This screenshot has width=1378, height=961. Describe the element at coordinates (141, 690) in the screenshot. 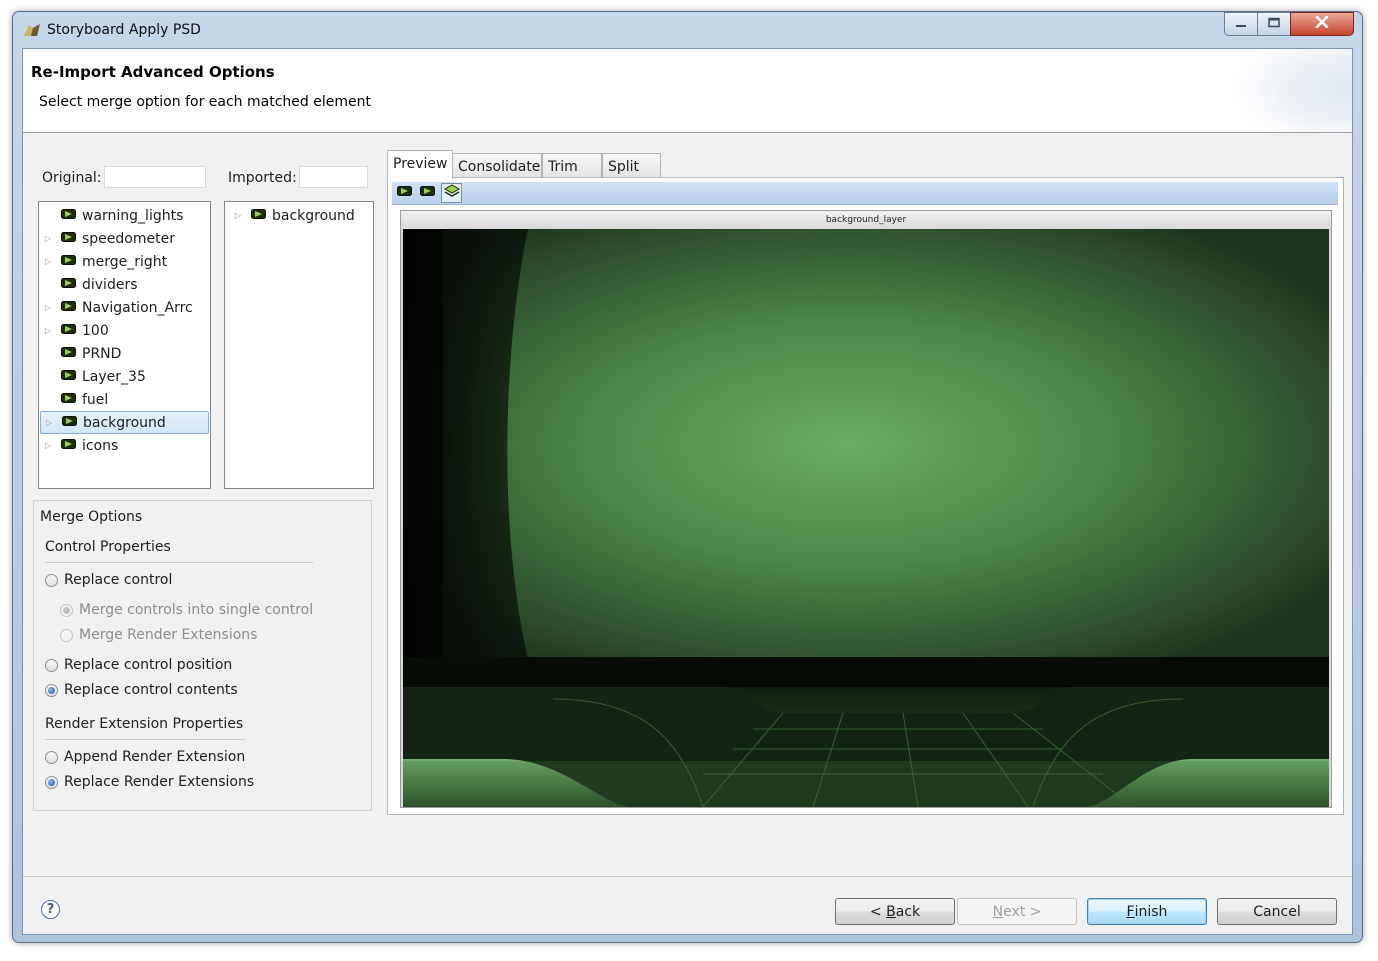

I see `replace-control-contents-radio: Replace control contents` at that location.